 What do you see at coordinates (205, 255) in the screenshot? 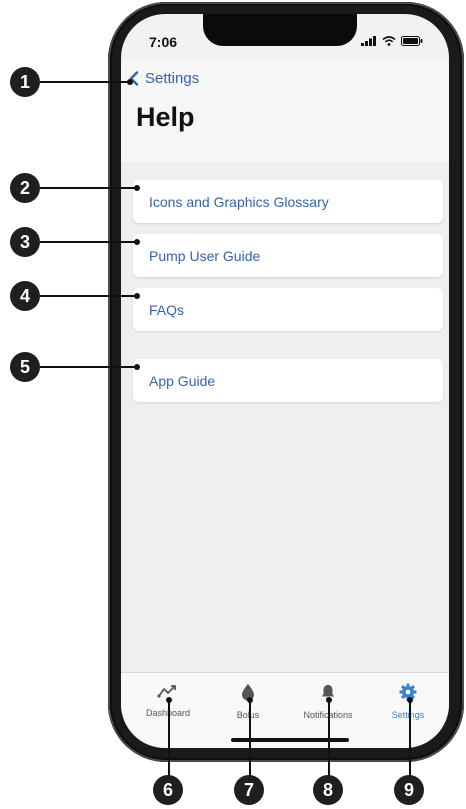
I see `menu-item-label: Pump User Guide` at bounding box center [205, 255].